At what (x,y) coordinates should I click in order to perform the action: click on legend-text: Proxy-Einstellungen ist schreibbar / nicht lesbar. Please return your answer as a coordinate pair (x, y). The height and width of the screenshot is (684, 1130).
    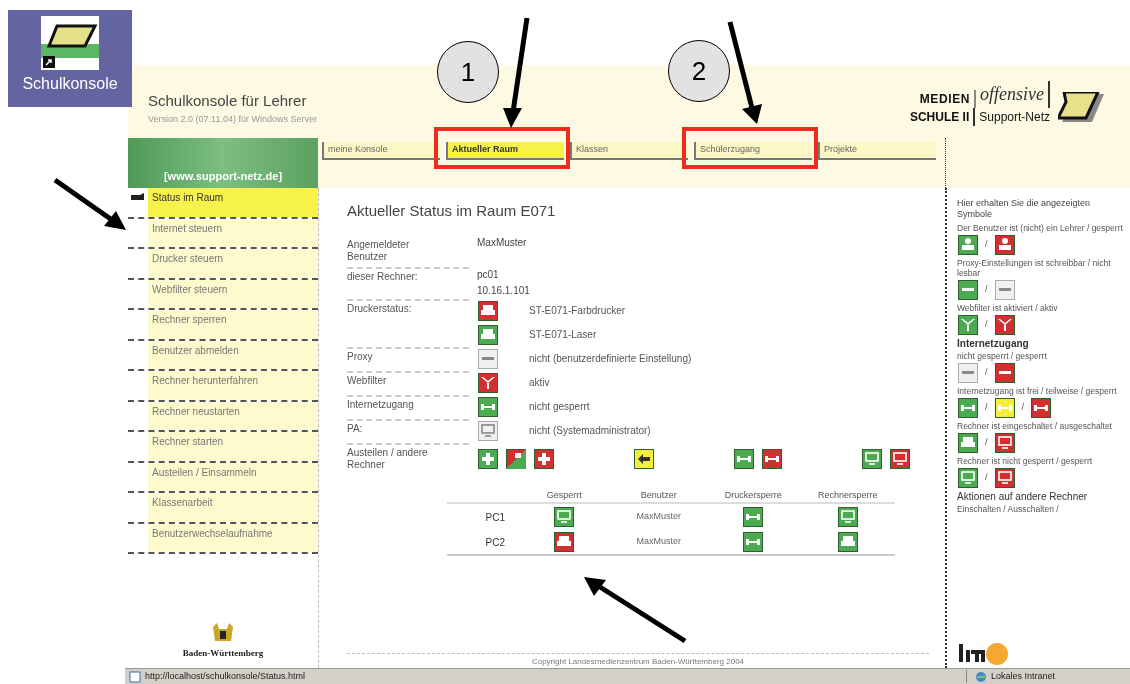
    Looking at the image, I should click on (1034, 268).